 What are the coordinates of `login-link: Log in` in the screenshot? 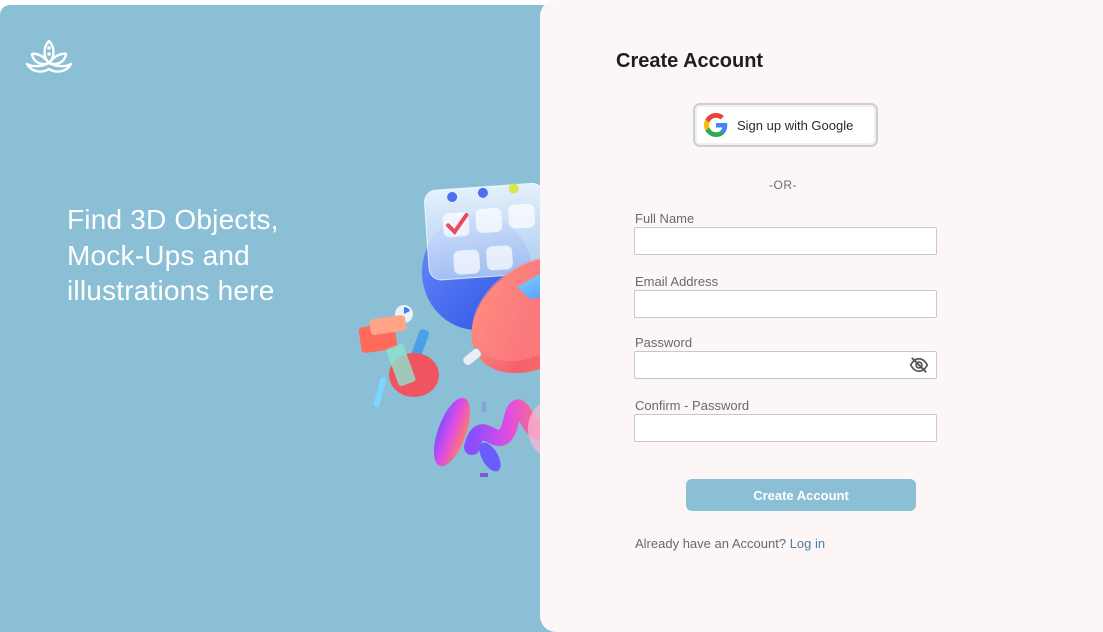 It's located at (807, 543).